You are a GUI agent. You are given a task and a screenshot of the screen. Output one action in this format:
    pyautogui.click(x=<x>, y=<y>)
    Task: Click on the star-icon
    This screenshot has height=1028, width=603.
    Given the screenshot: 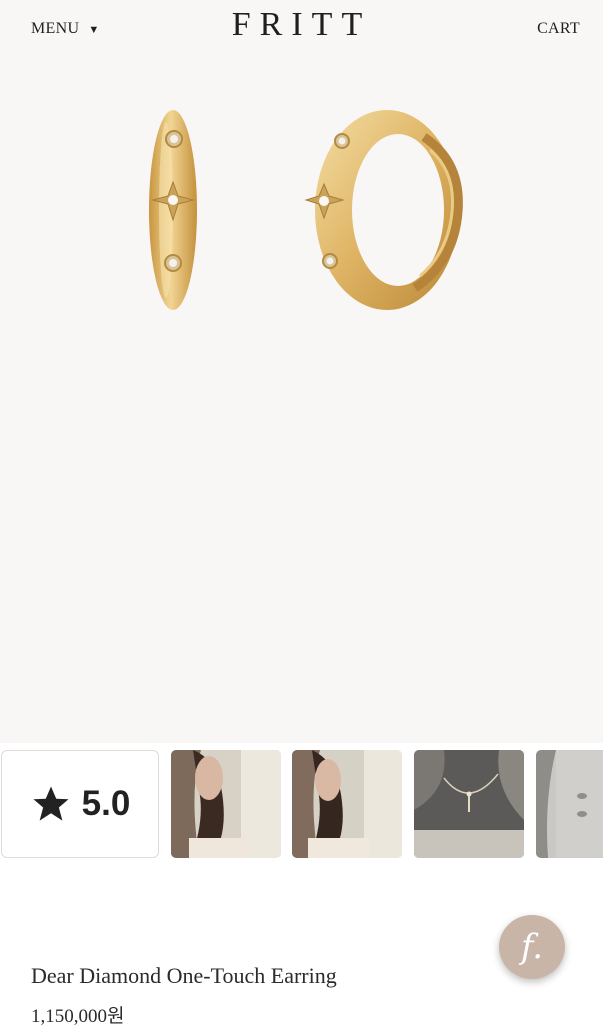 What is the action you would take?
    pyautogui.click(x=51, y=803)
    